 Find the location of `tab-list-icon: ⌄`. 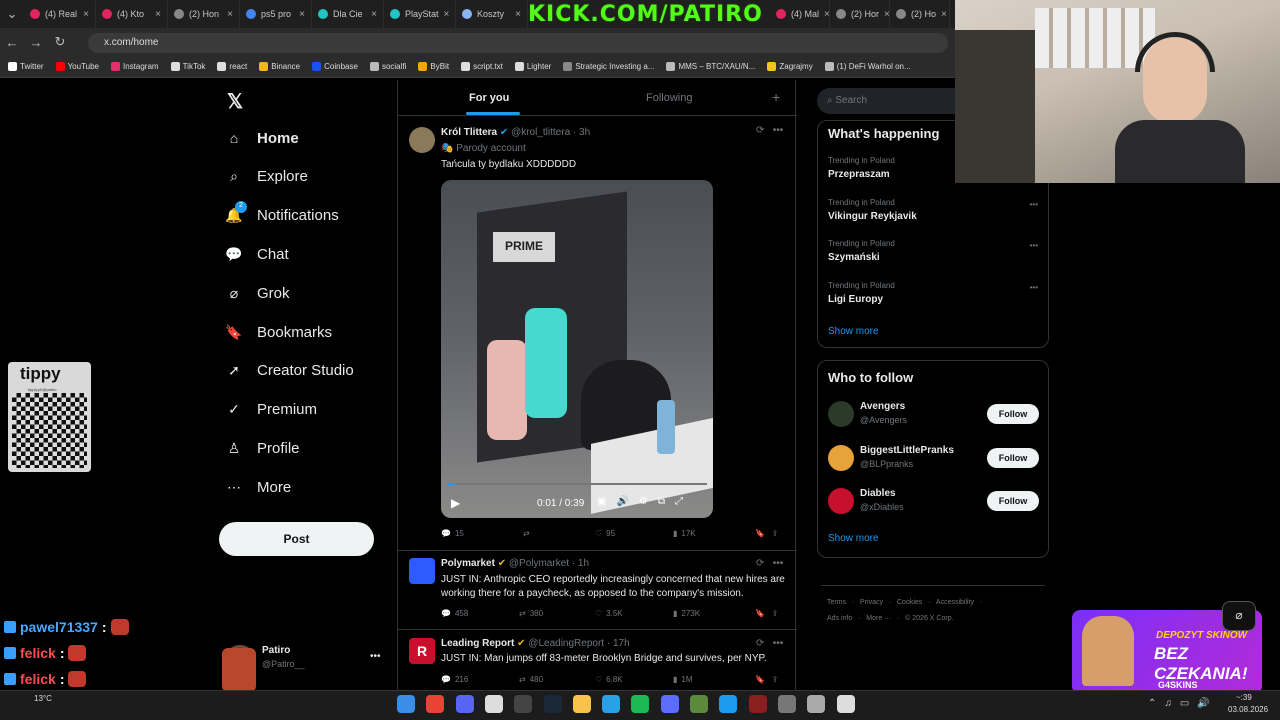

tab-list-icon: ⌄ is located at coordinates (12, 14).